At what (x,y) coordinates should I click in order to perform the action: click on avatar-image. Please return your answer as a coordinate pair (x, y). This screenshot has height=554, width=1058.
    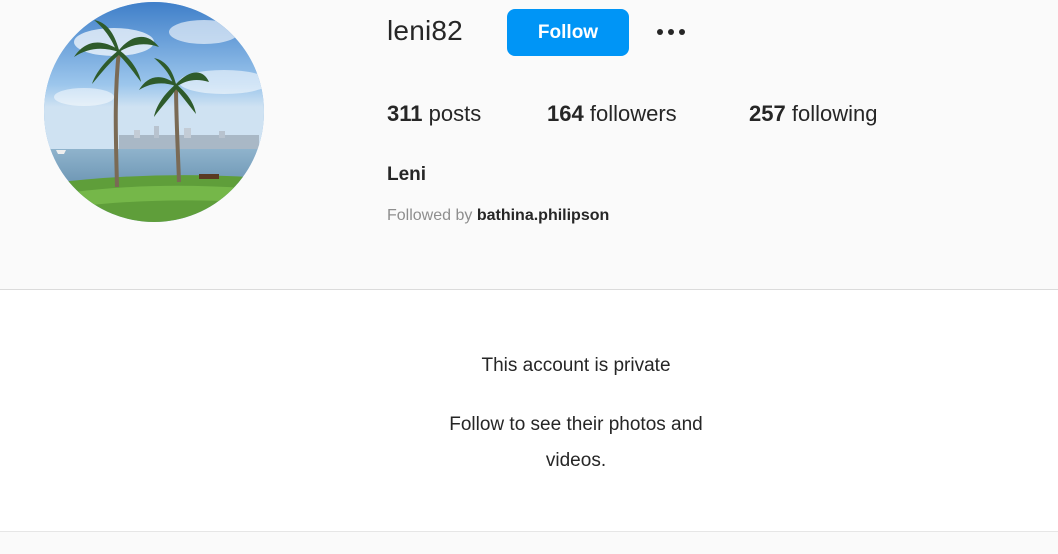
    Looking at the image, I should click on (154, 112).